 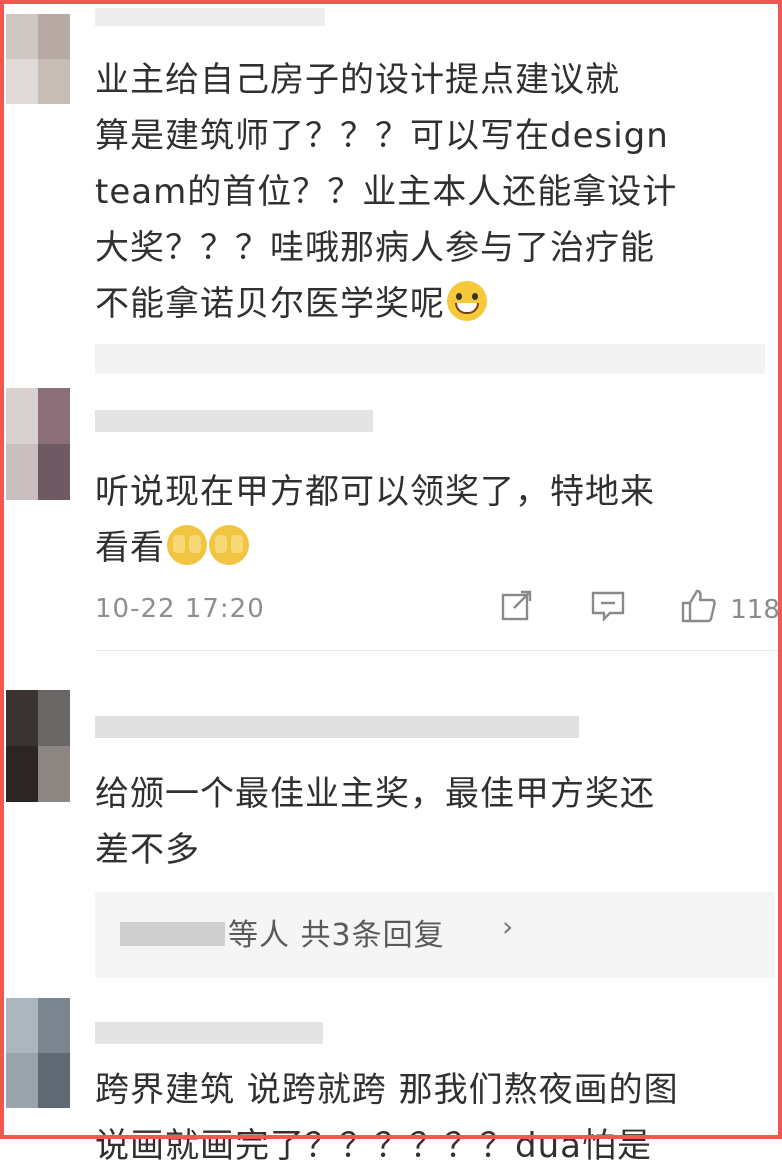 I want to click on chevron-right-icon: ›, so click(x=507, y=926).